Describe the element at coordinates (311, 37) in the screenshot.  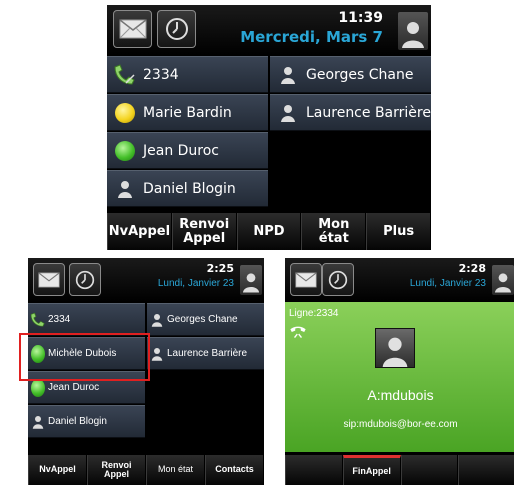
I see `clock-date: Mercredi, Mars 7` at that location.